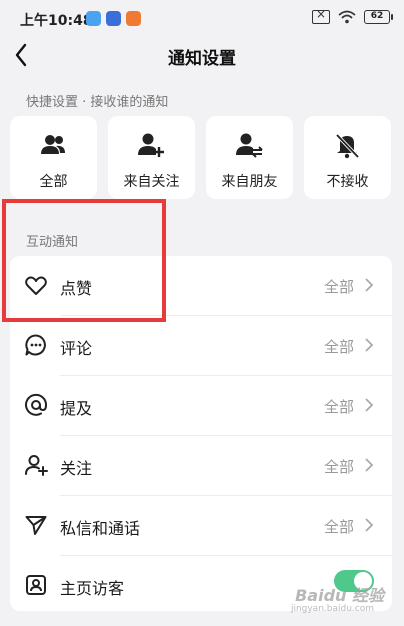 The image size is (404, 626). What do you see at coordinates (53, 144) in the screenshot?
I see `users-icon` at bounding box center [53, 144].